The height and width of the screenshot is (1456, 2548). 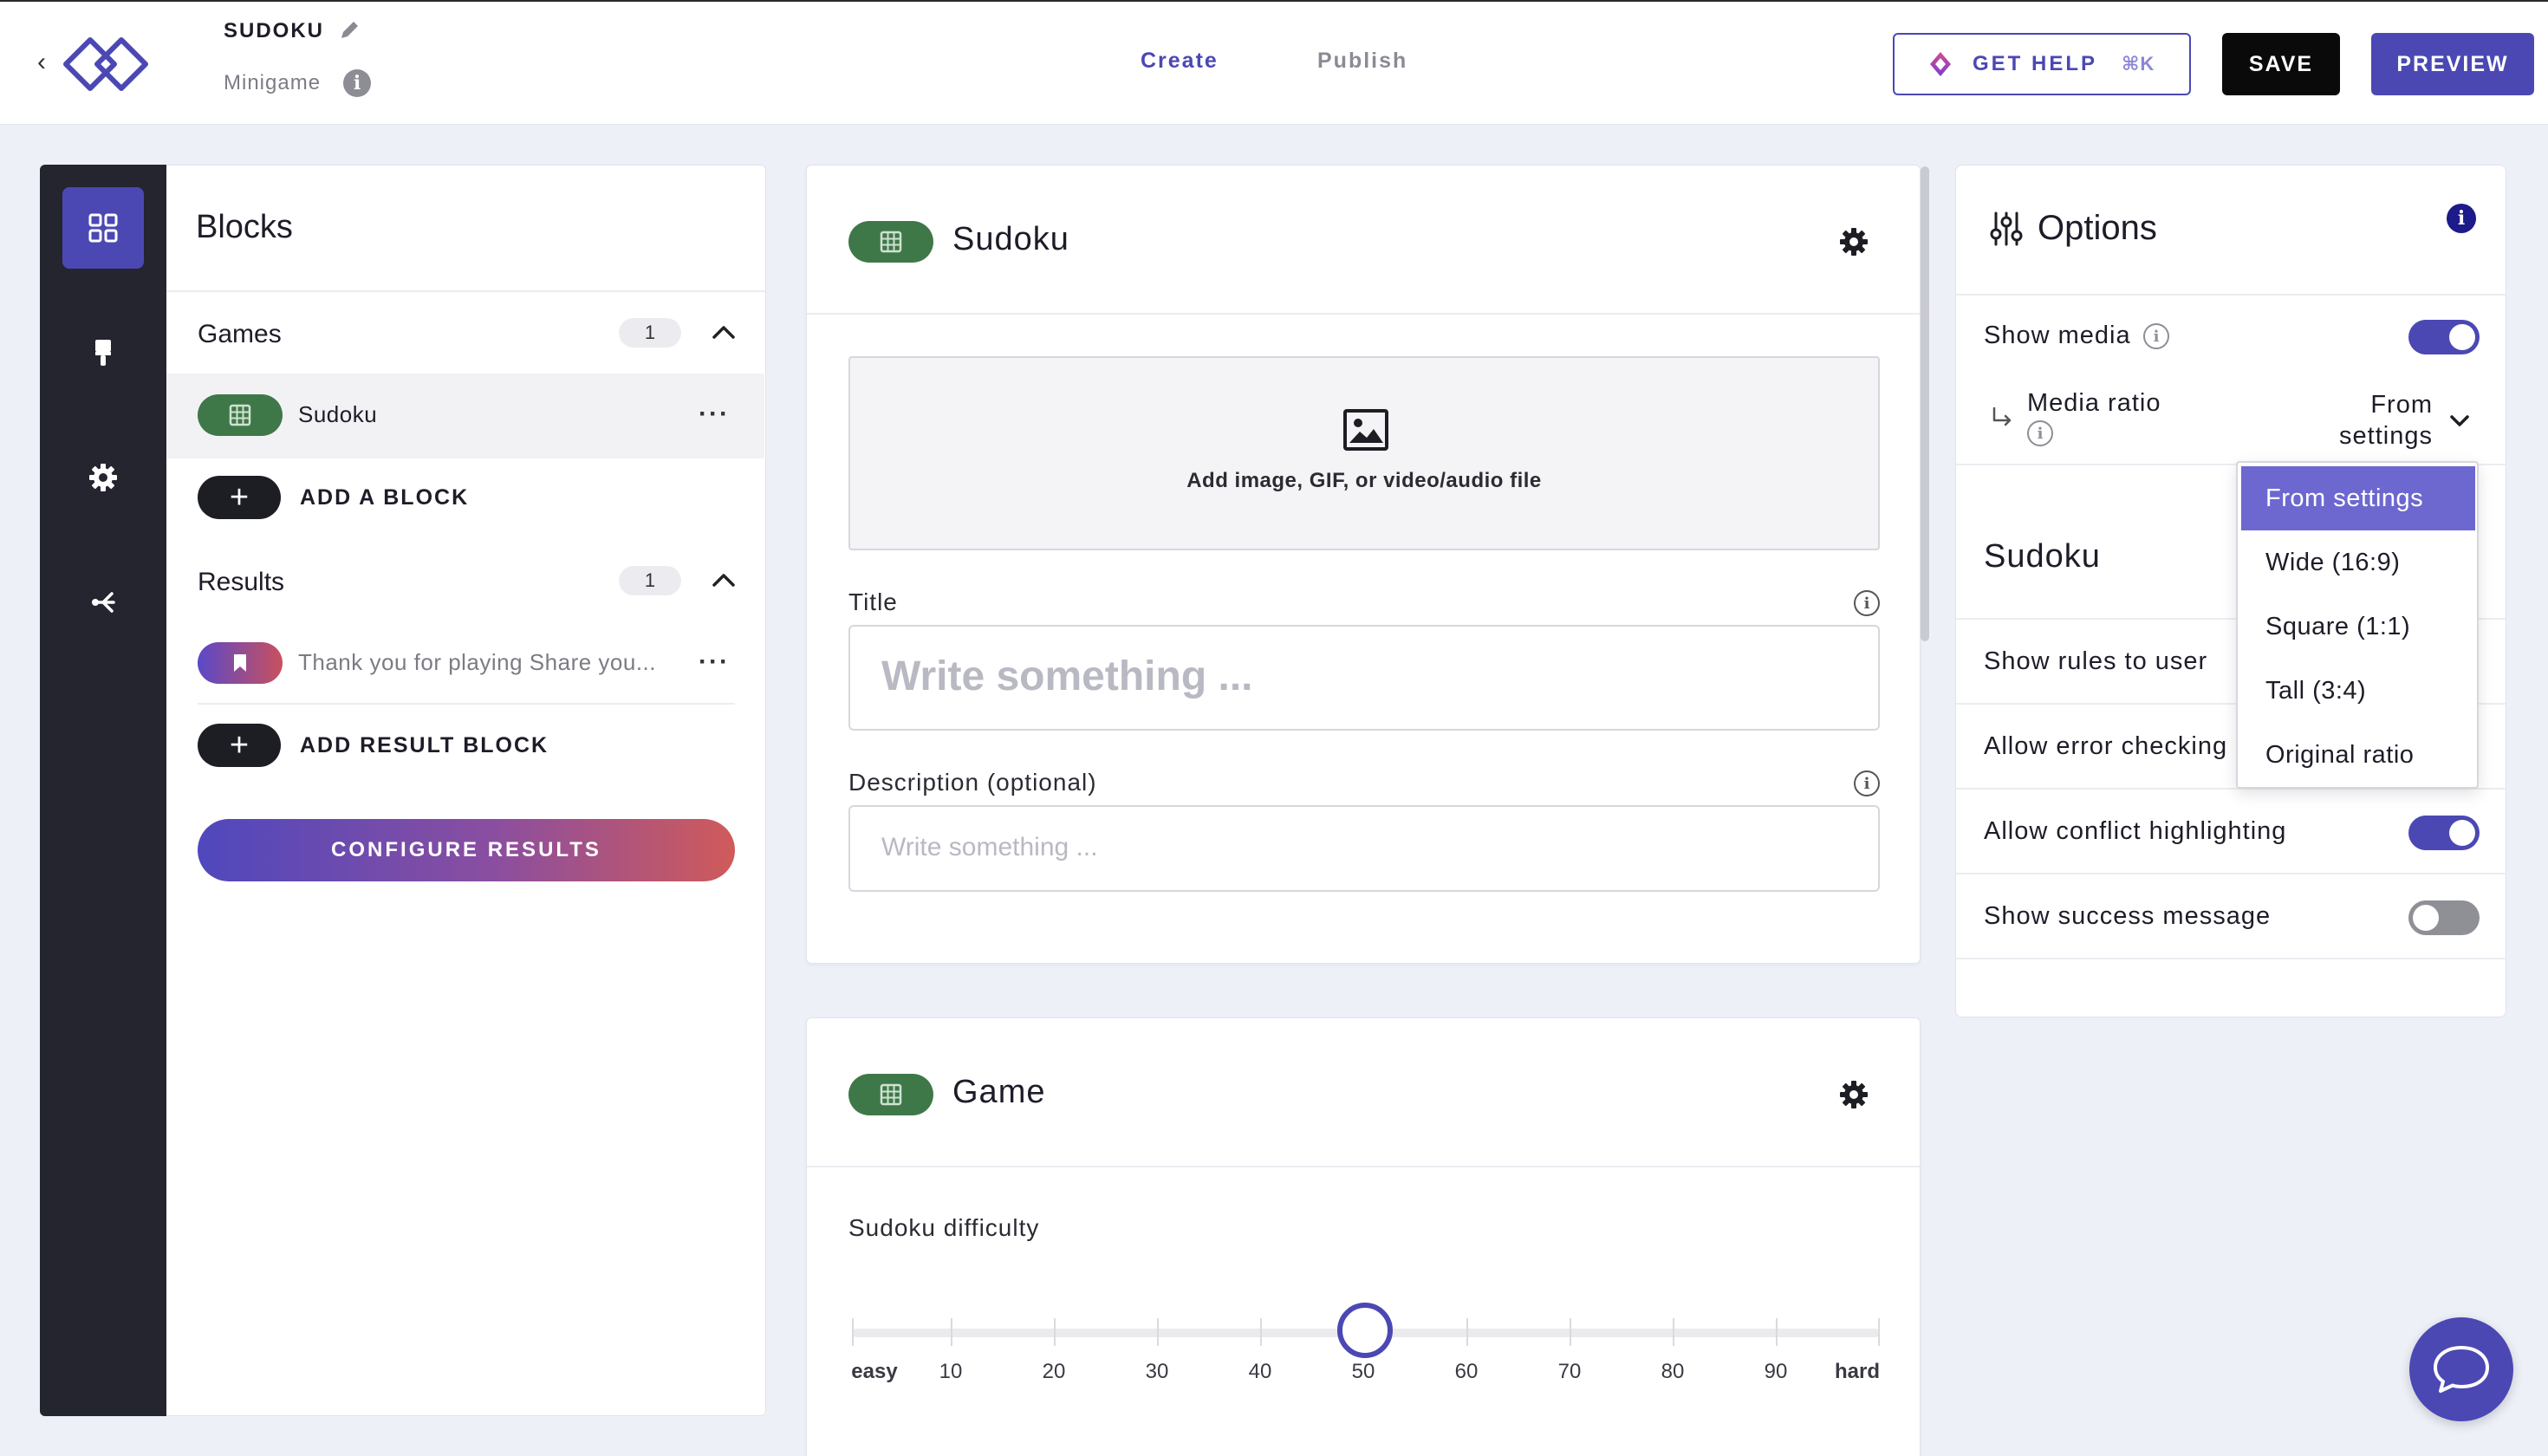 I want to click on add-block-button: + ADD A BLOCK, so click(x=333, y=497).